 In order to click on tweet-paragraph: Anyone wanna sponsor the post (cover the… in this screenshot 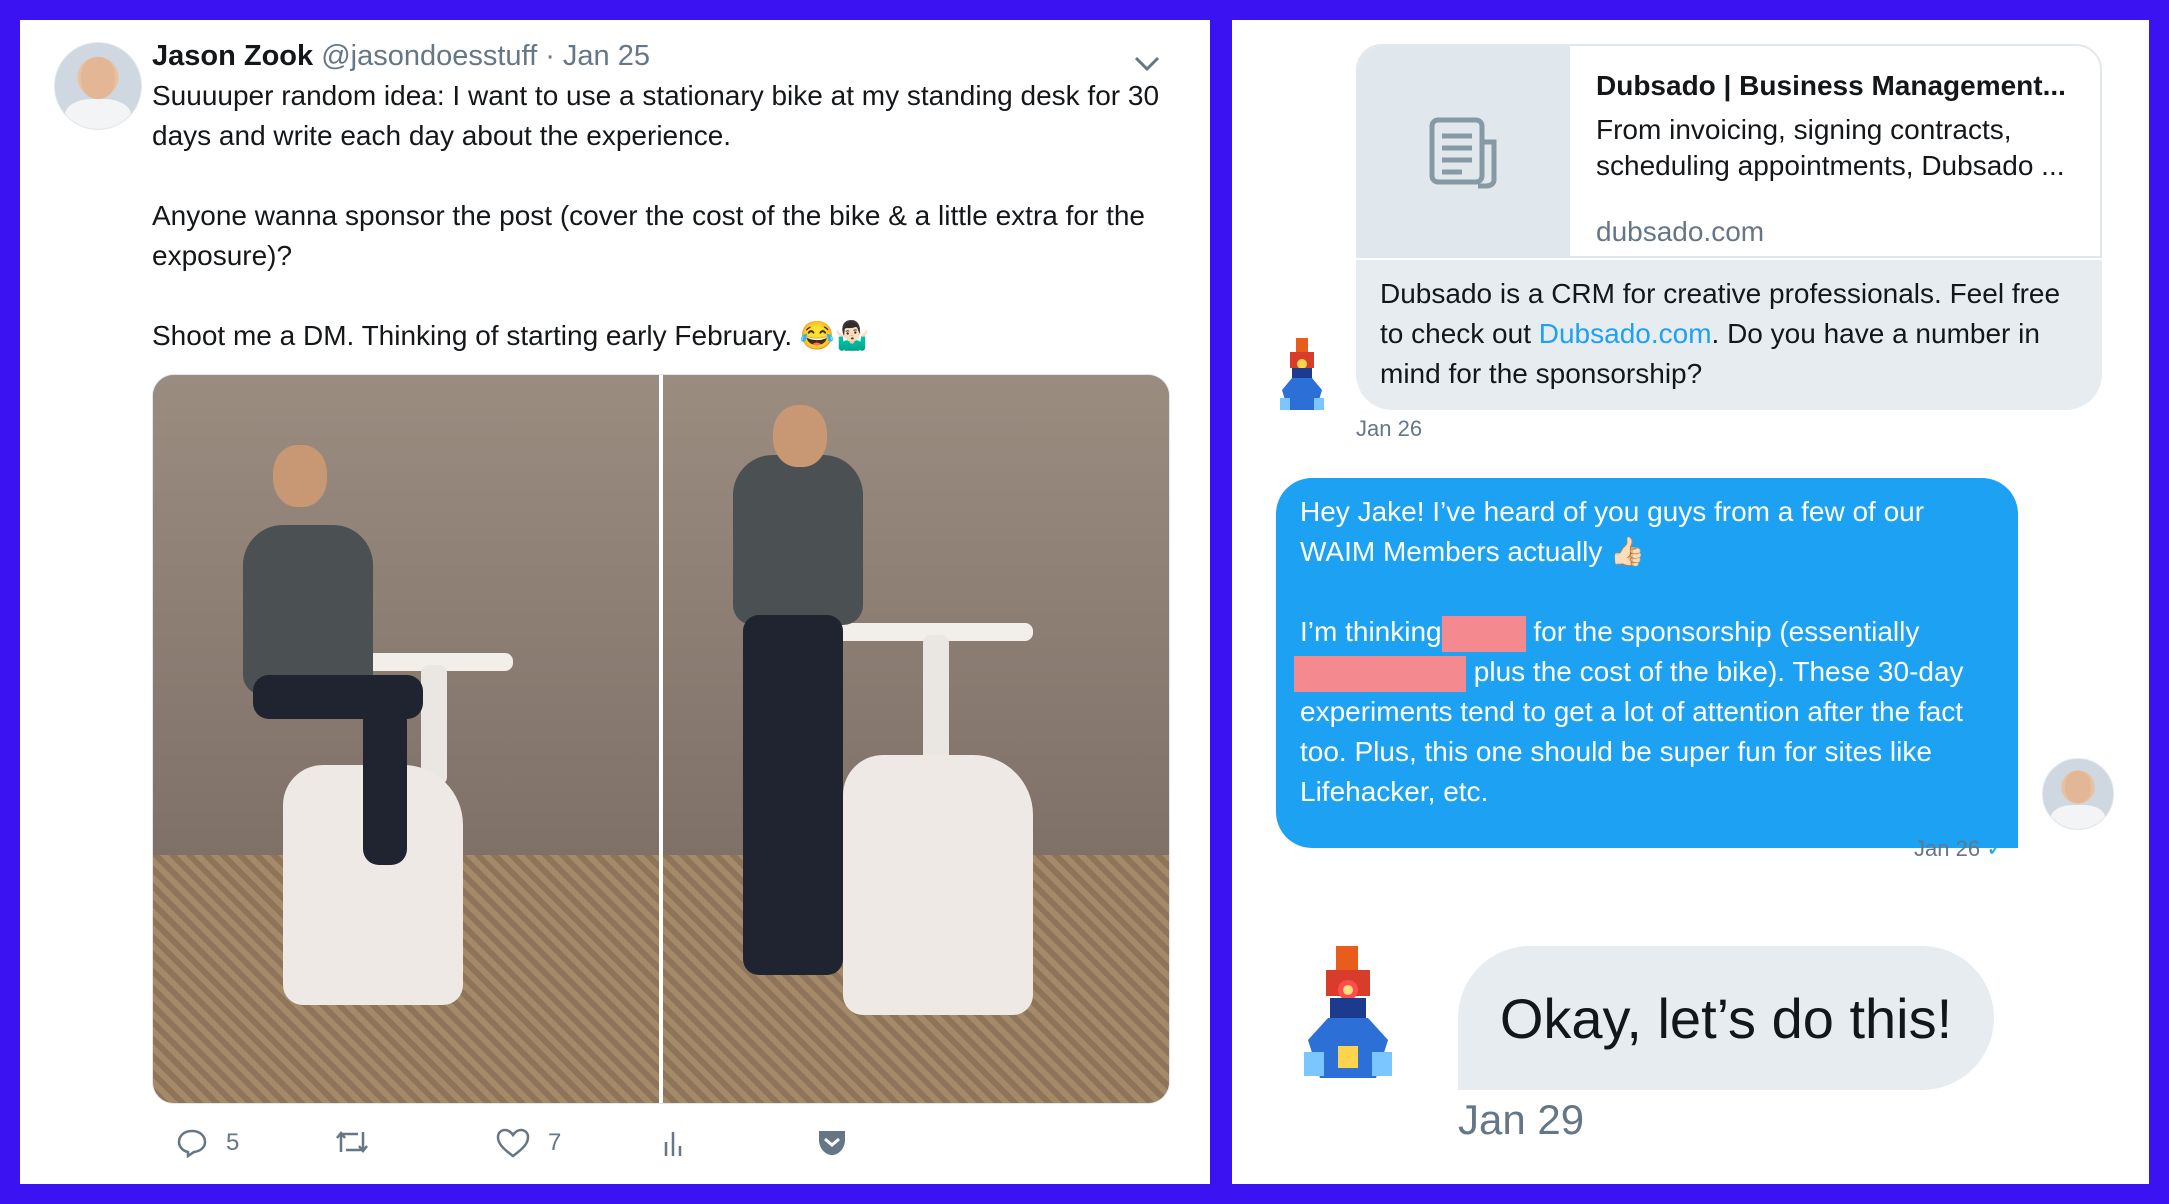, I will do `click(649, 235)`.